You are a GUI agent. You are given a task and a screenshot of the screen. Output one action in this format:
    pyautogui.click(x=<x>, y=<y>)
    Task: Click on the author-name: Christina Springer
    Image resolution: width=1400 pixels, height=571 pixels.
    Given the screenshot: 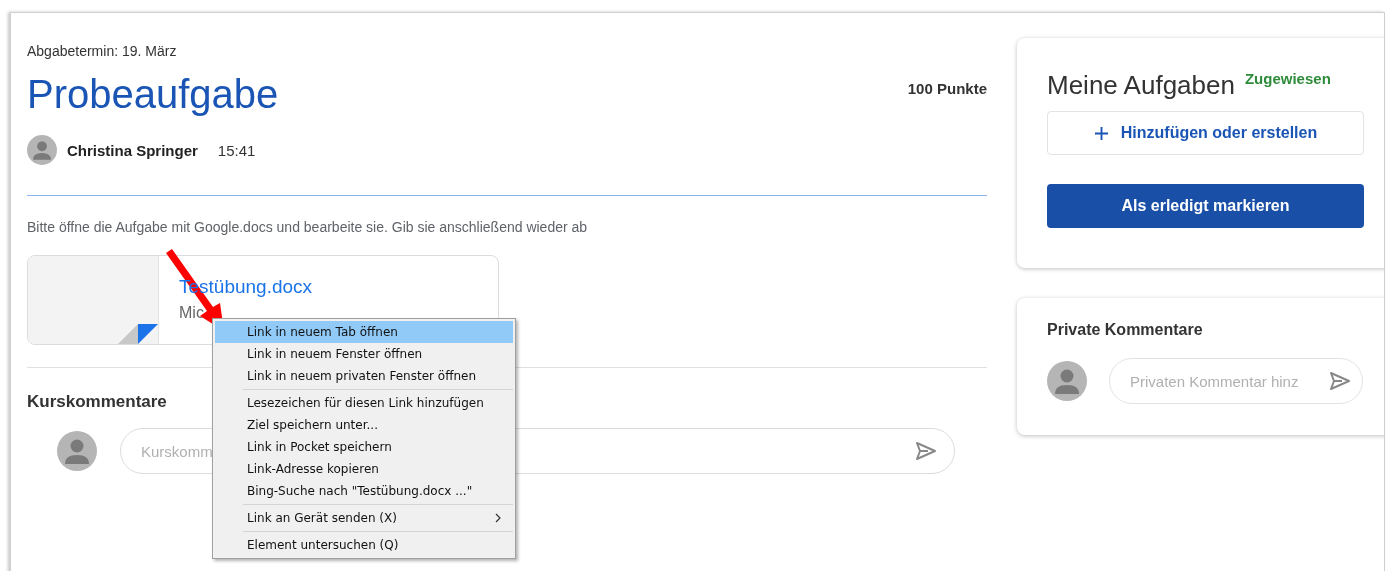 What is the action you would take?
    pyautogui.click(x=132, y=150)
    